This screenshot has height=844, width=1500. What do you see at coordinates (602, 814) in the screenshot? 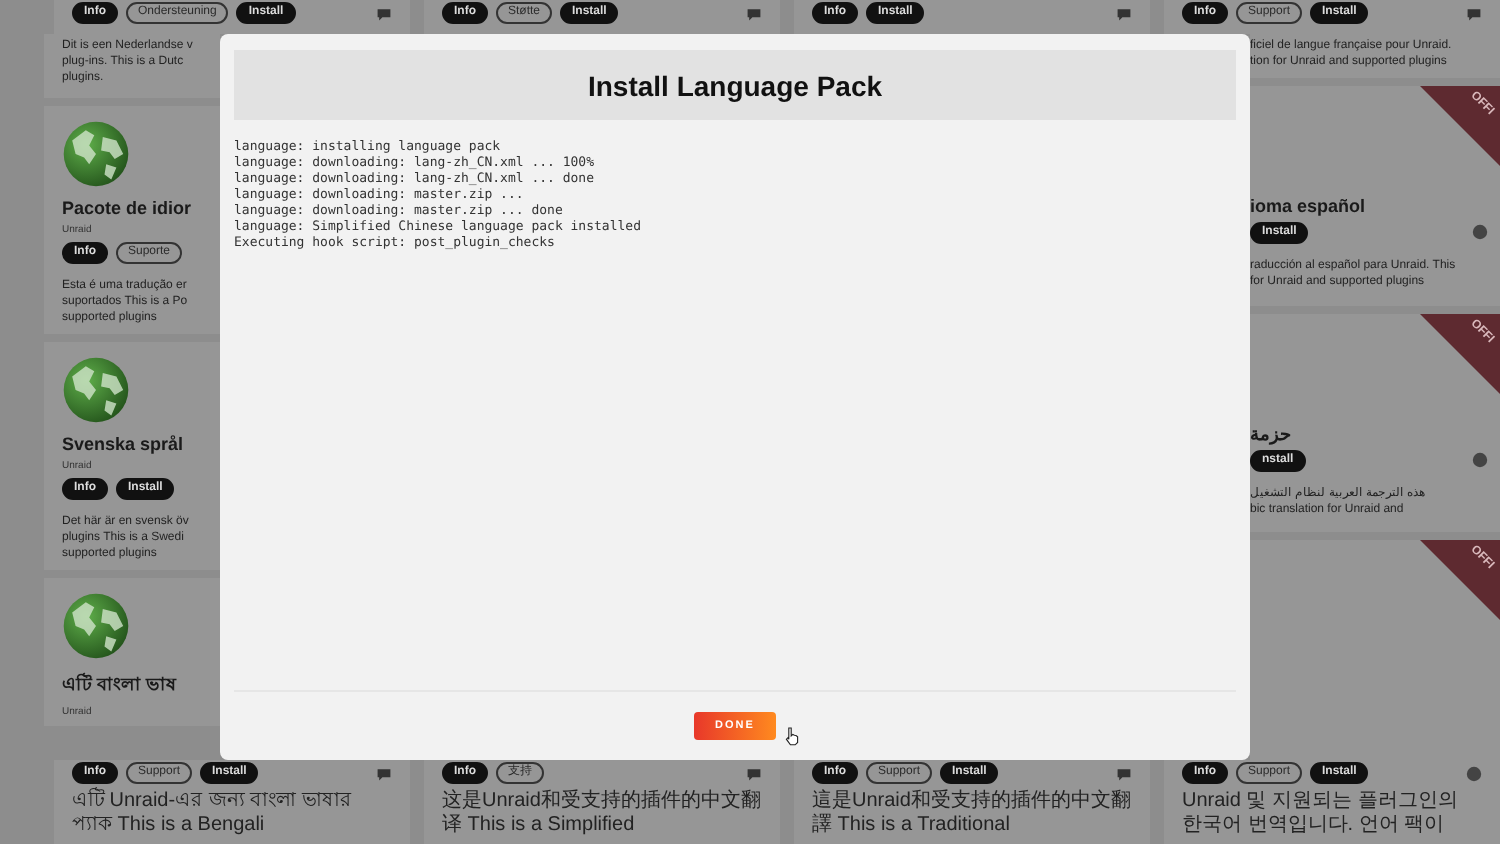
I see `card-description: 这是Unraid和受支持的插件的中文翻译 This is a Simplified` at bounding box center [602, 814].